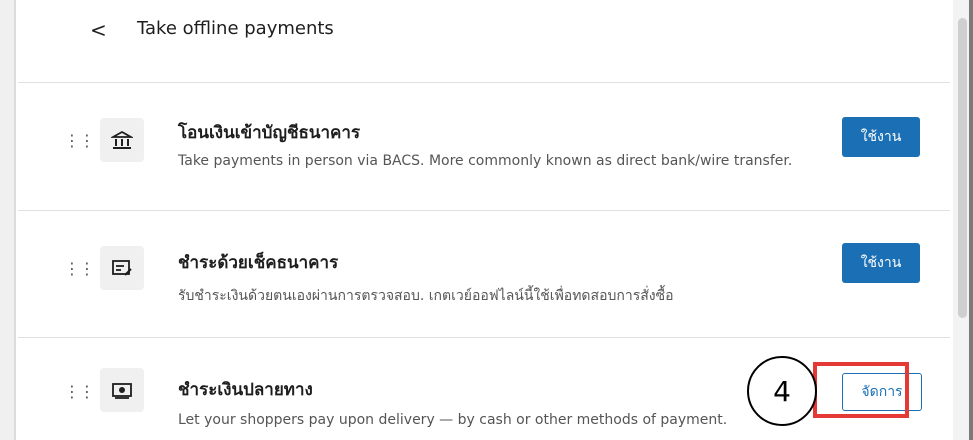  I want to click on payment-method-title: ชำระด้วยเช็คธนาคาร, so click(258, 263).